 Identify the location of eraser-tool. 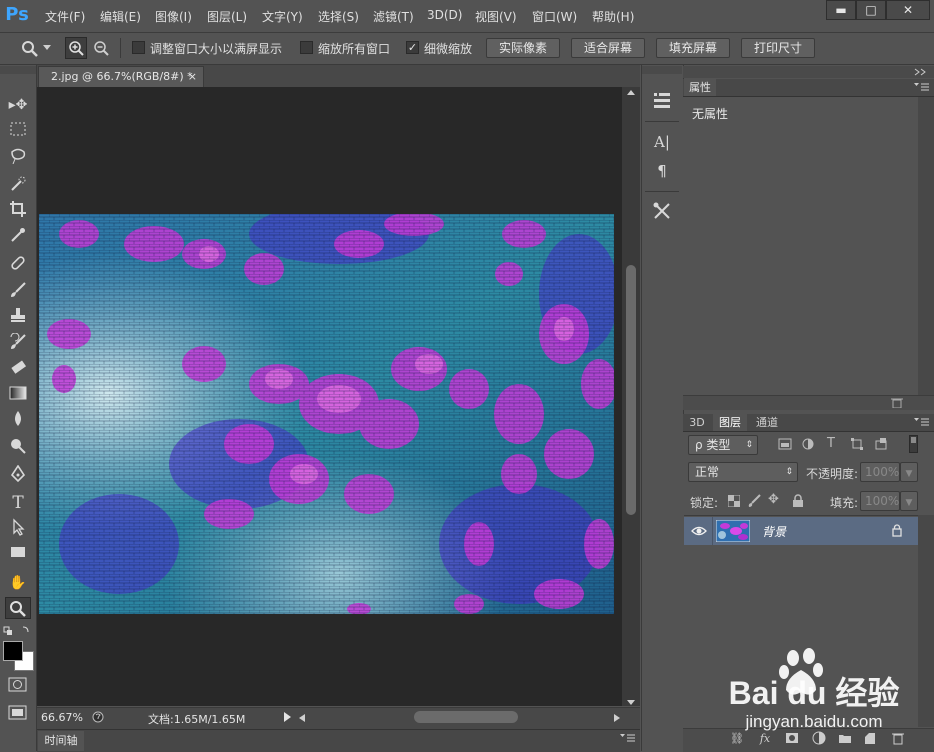
(18, 369).